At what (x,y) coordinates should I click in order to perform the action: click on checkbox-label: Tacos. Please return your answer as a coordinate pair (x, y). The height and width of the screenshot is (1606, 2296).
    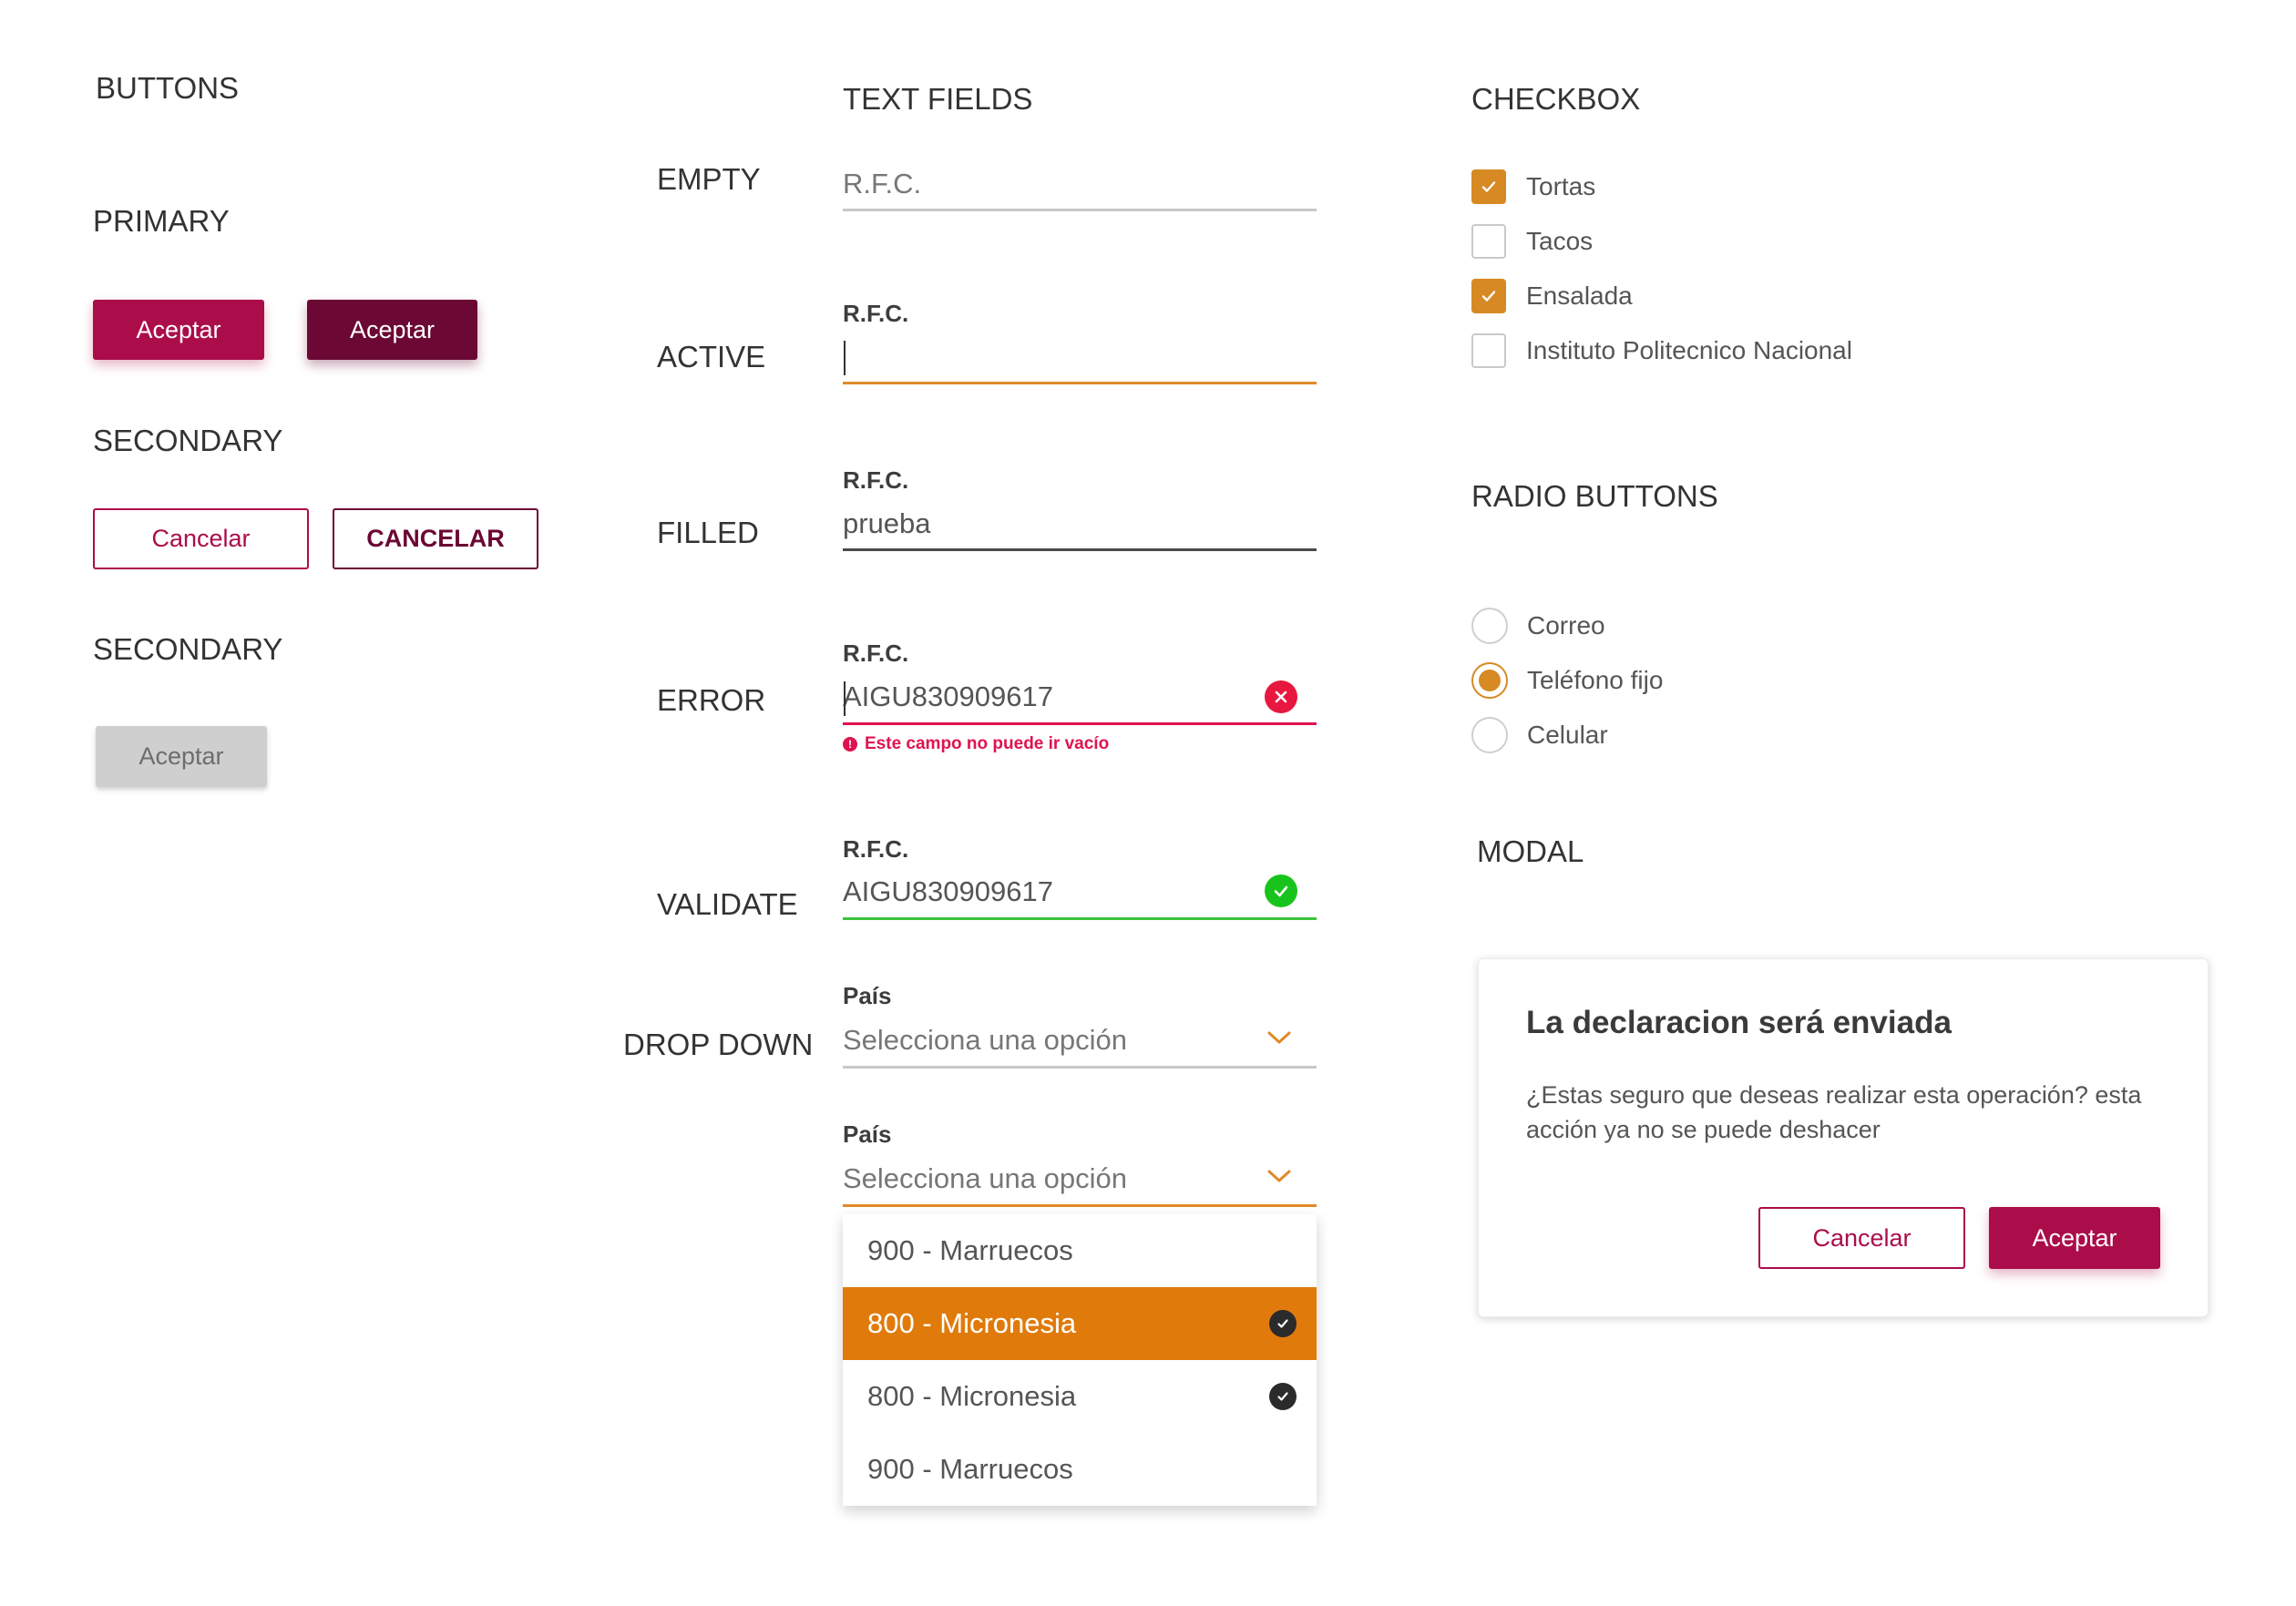
    Looking at the image, I should click on (1560, 241).